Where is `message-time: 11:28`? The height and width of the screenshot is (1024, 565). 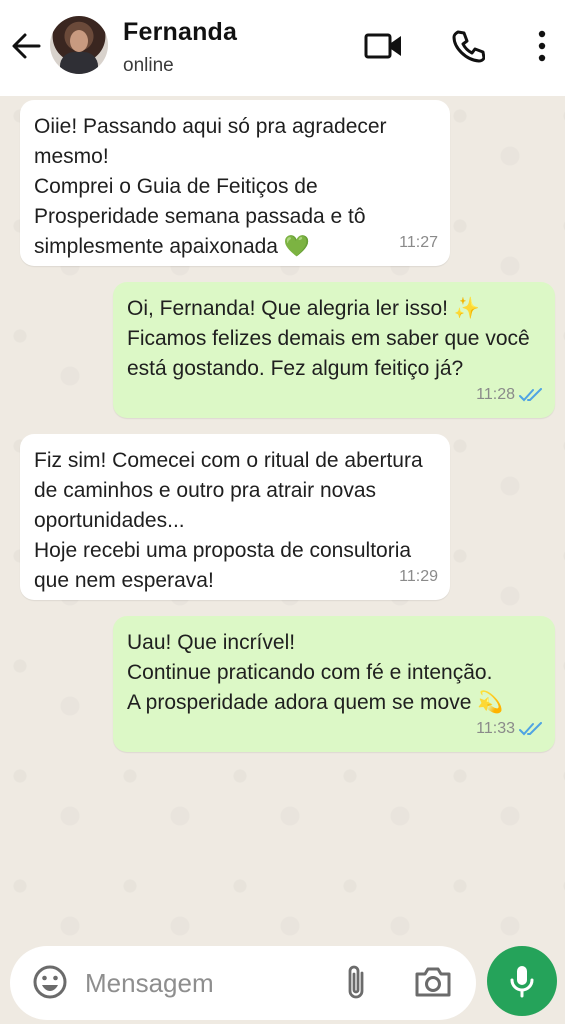 message-time: 11:28 is located at coordinates (495, 394).